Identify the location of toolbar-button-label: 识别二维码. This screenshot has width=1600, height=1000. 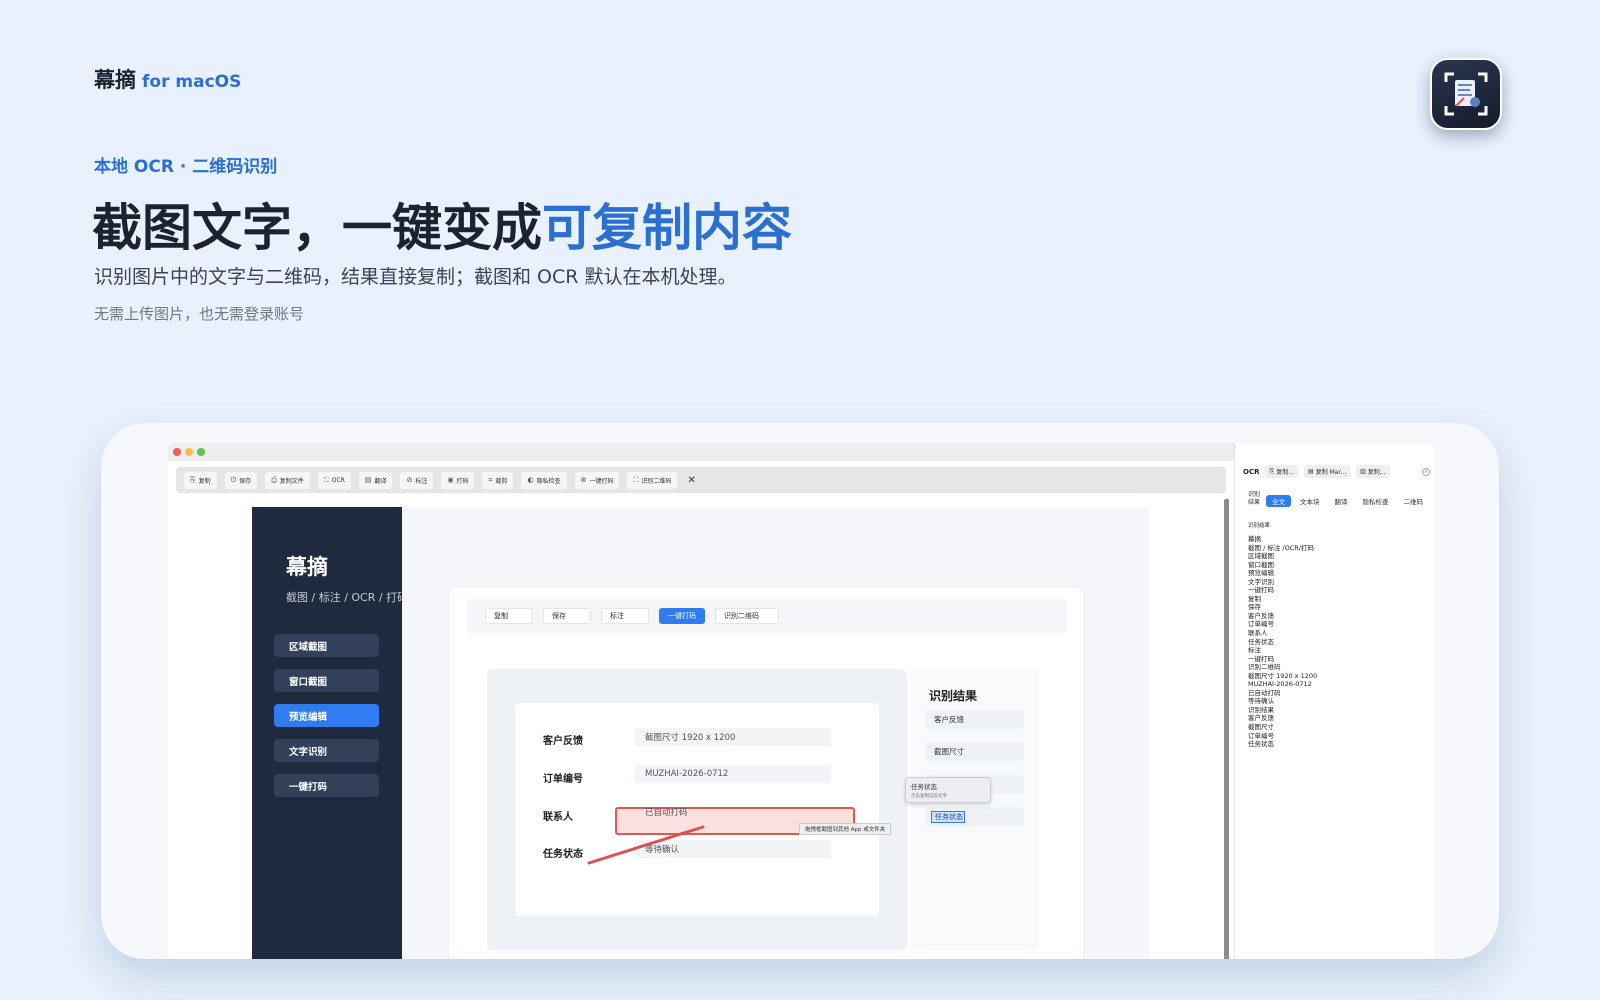
(656, 481).